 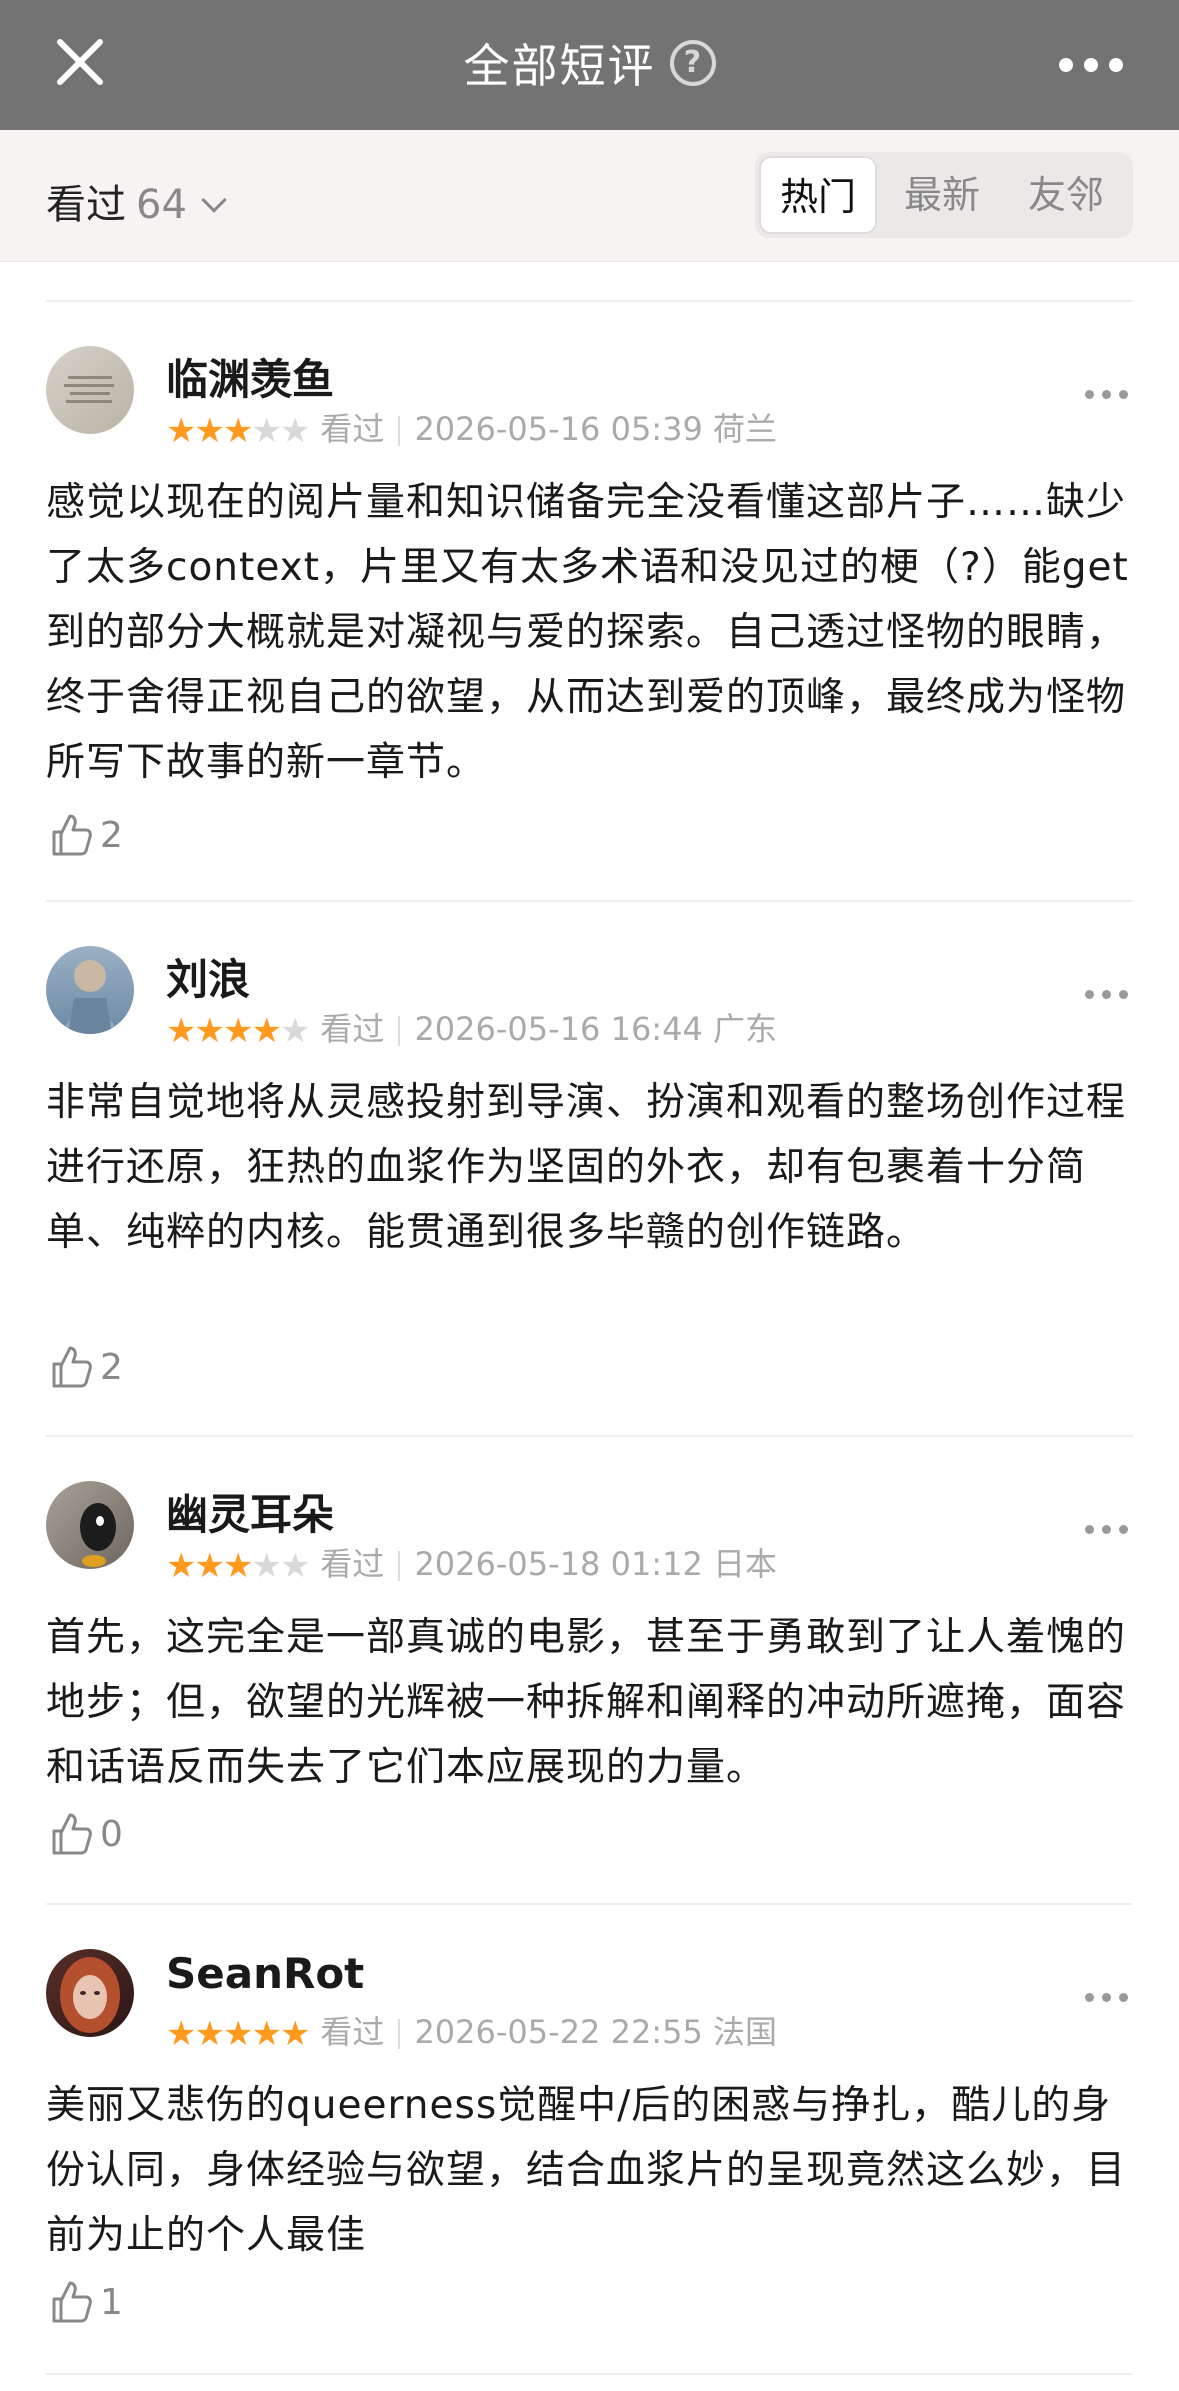 I want to click on review-time: 2026-05-16 05:39, so click(x=558, y=429).